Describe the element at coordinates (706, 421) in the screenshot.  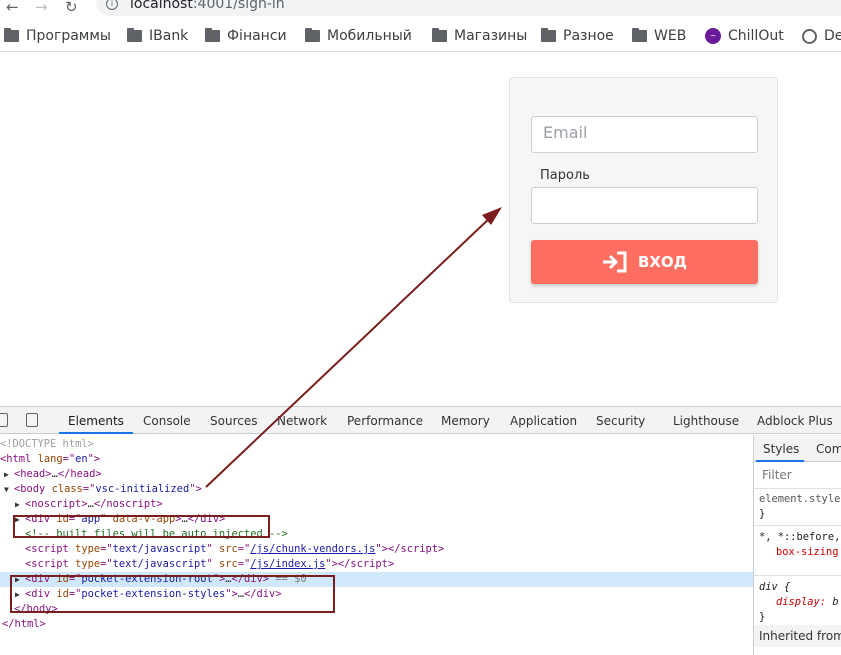
I see `tab-lighthouse: Lighthouse` at that location.